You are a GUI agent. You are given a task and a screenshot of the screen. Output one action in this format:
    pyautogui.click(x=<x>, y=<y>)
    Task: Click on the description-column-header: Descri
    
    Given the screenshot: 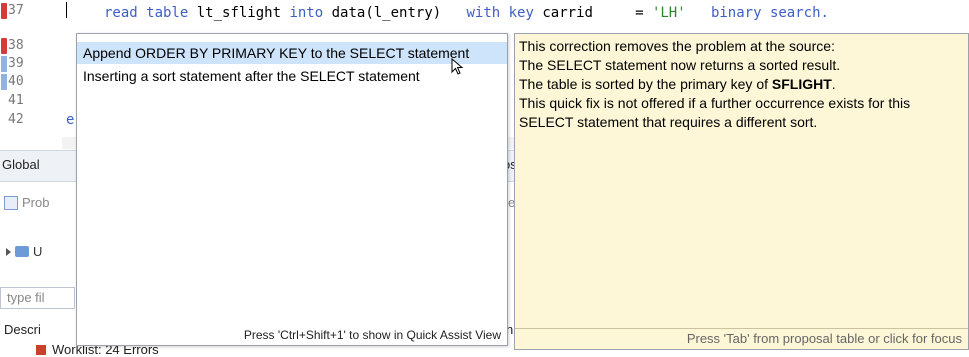 What is the action you would take?
    pyautogui.click(x=22, y=329)
    